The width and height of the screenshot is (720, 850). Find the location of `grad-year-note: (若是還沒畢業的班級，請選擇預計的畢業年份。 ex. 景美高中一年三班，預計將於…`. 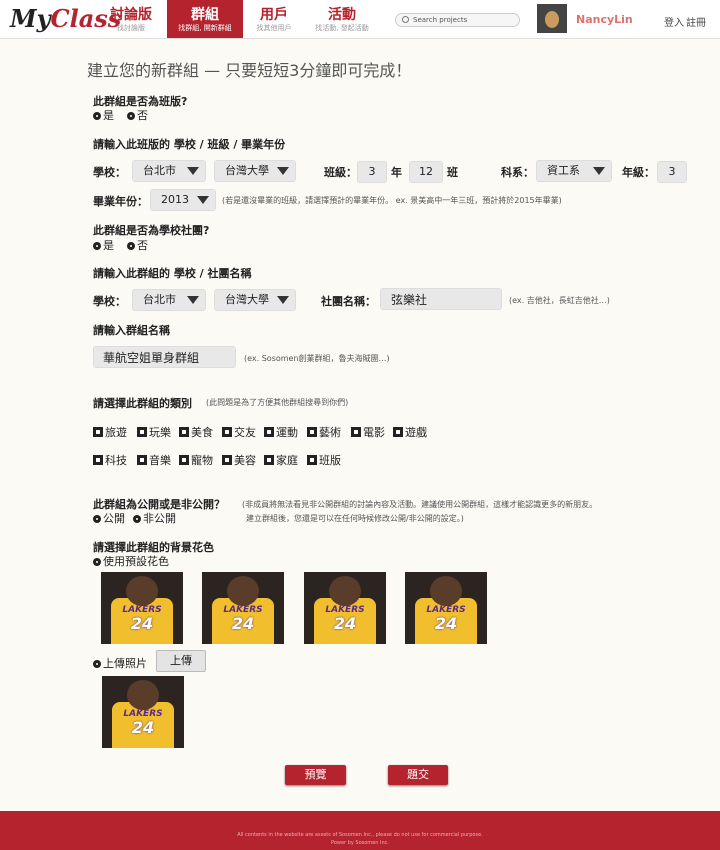

grad-year-note: (若是還沒畢業的班級，請選擇預計的畢業年份。 ex. 景美高中一年三班，預計將於… is located at coordinates (392, 200).